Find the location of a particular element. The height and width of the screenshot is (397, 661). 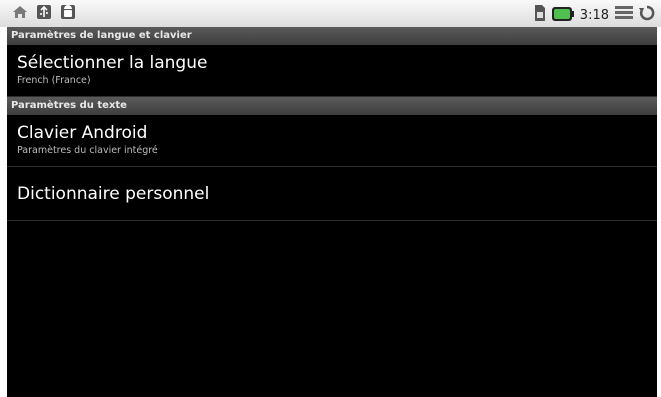

home-icon is located at coordinates (20, 14).